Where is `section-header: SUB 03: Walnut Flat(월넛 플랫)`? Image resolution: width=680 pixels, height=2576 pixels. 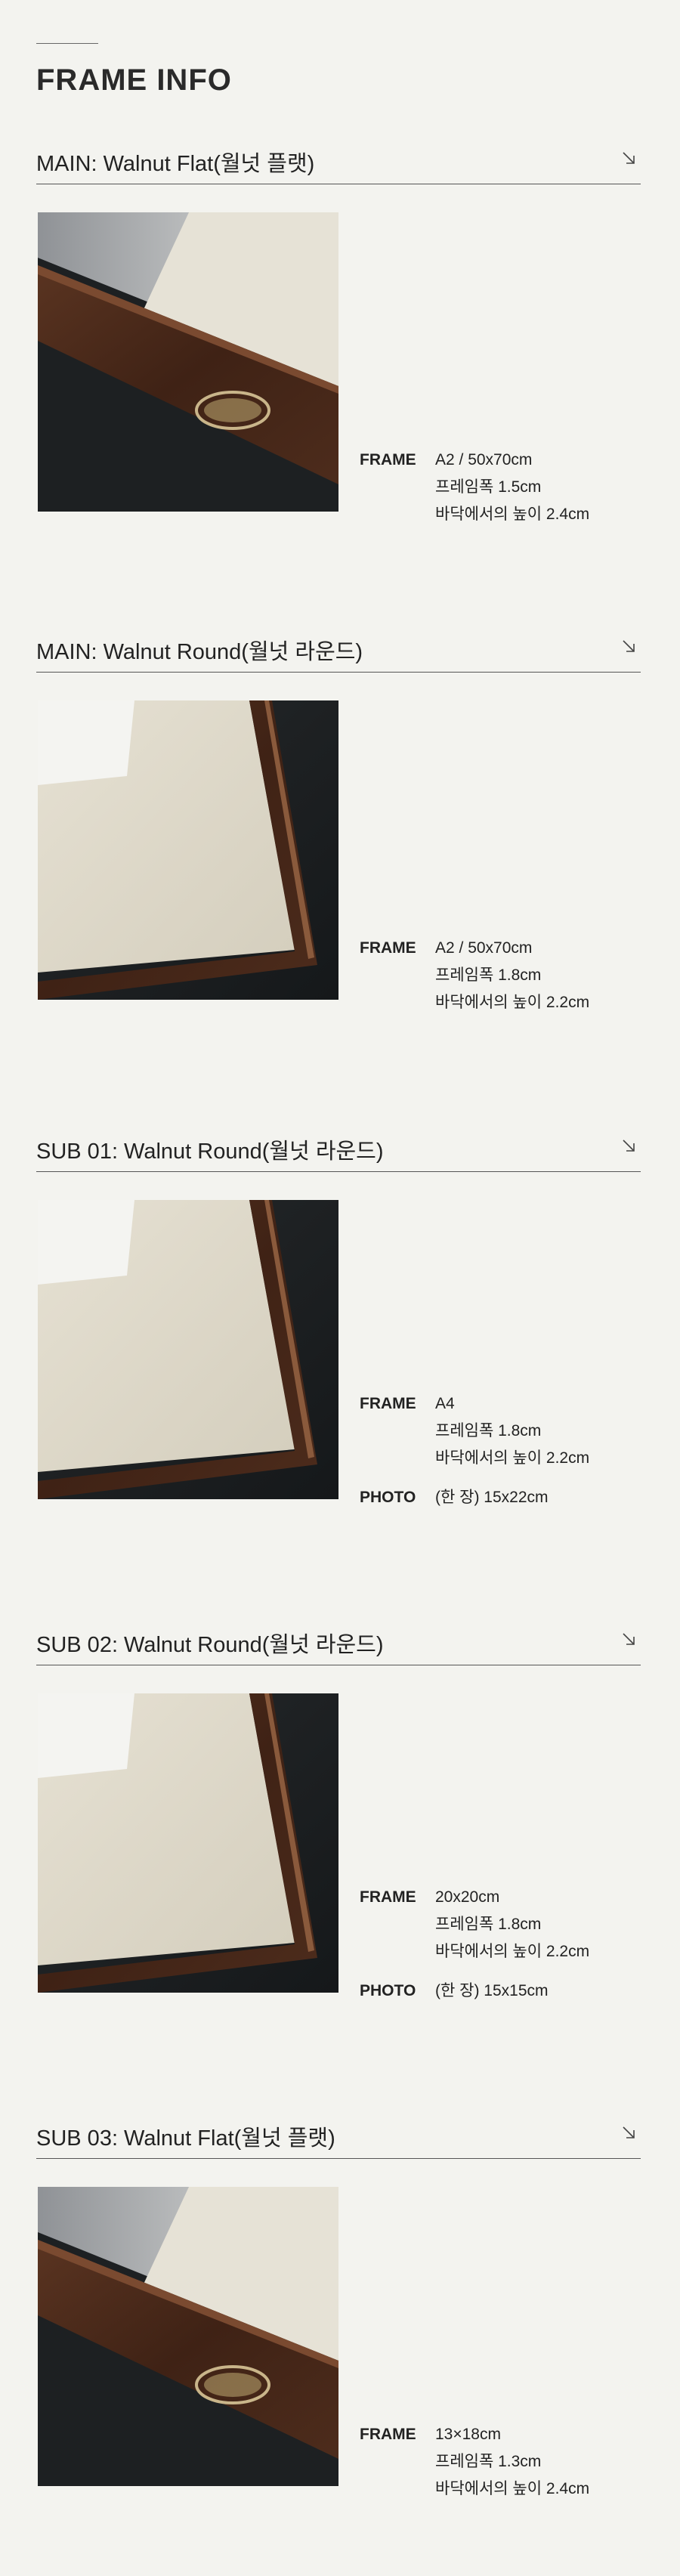
section-header: SUB 03: Walnut Flat(월넛 플랫) is located at coordinates (338, 2136).